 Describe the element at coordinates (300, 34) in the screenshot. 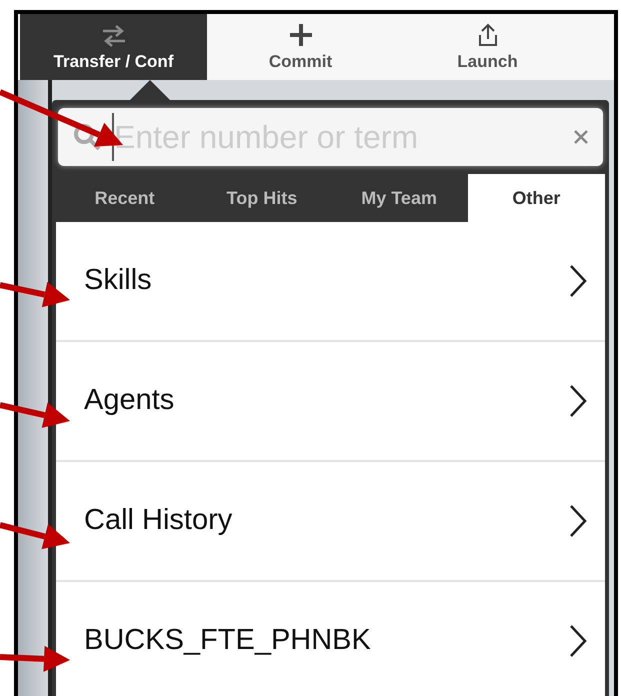

I see `plus-icon` at that location.